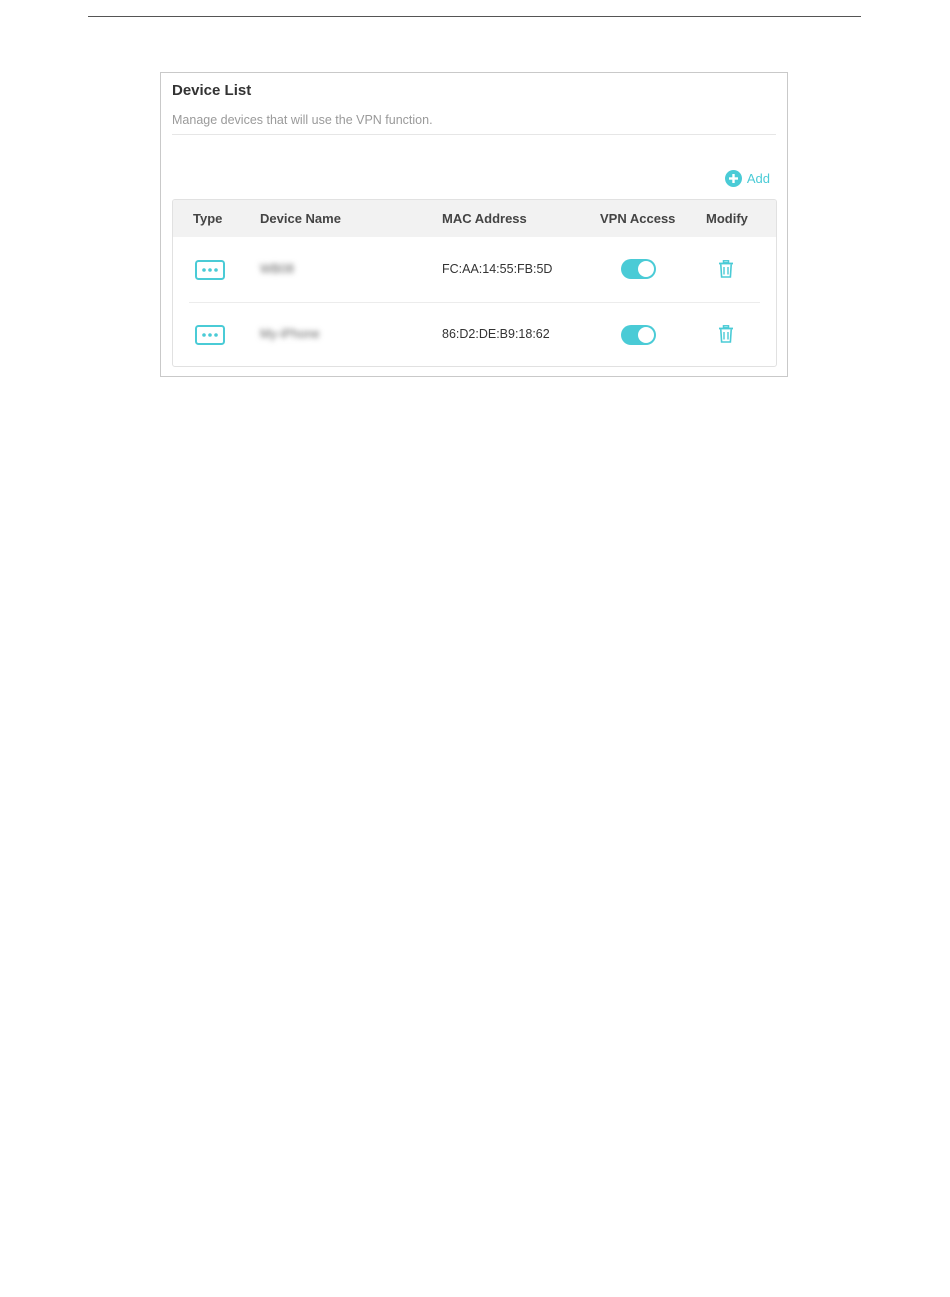 This screenshot has height=1297, width=950. I want to click on column-header-modify: Modify, so click(727, 218).